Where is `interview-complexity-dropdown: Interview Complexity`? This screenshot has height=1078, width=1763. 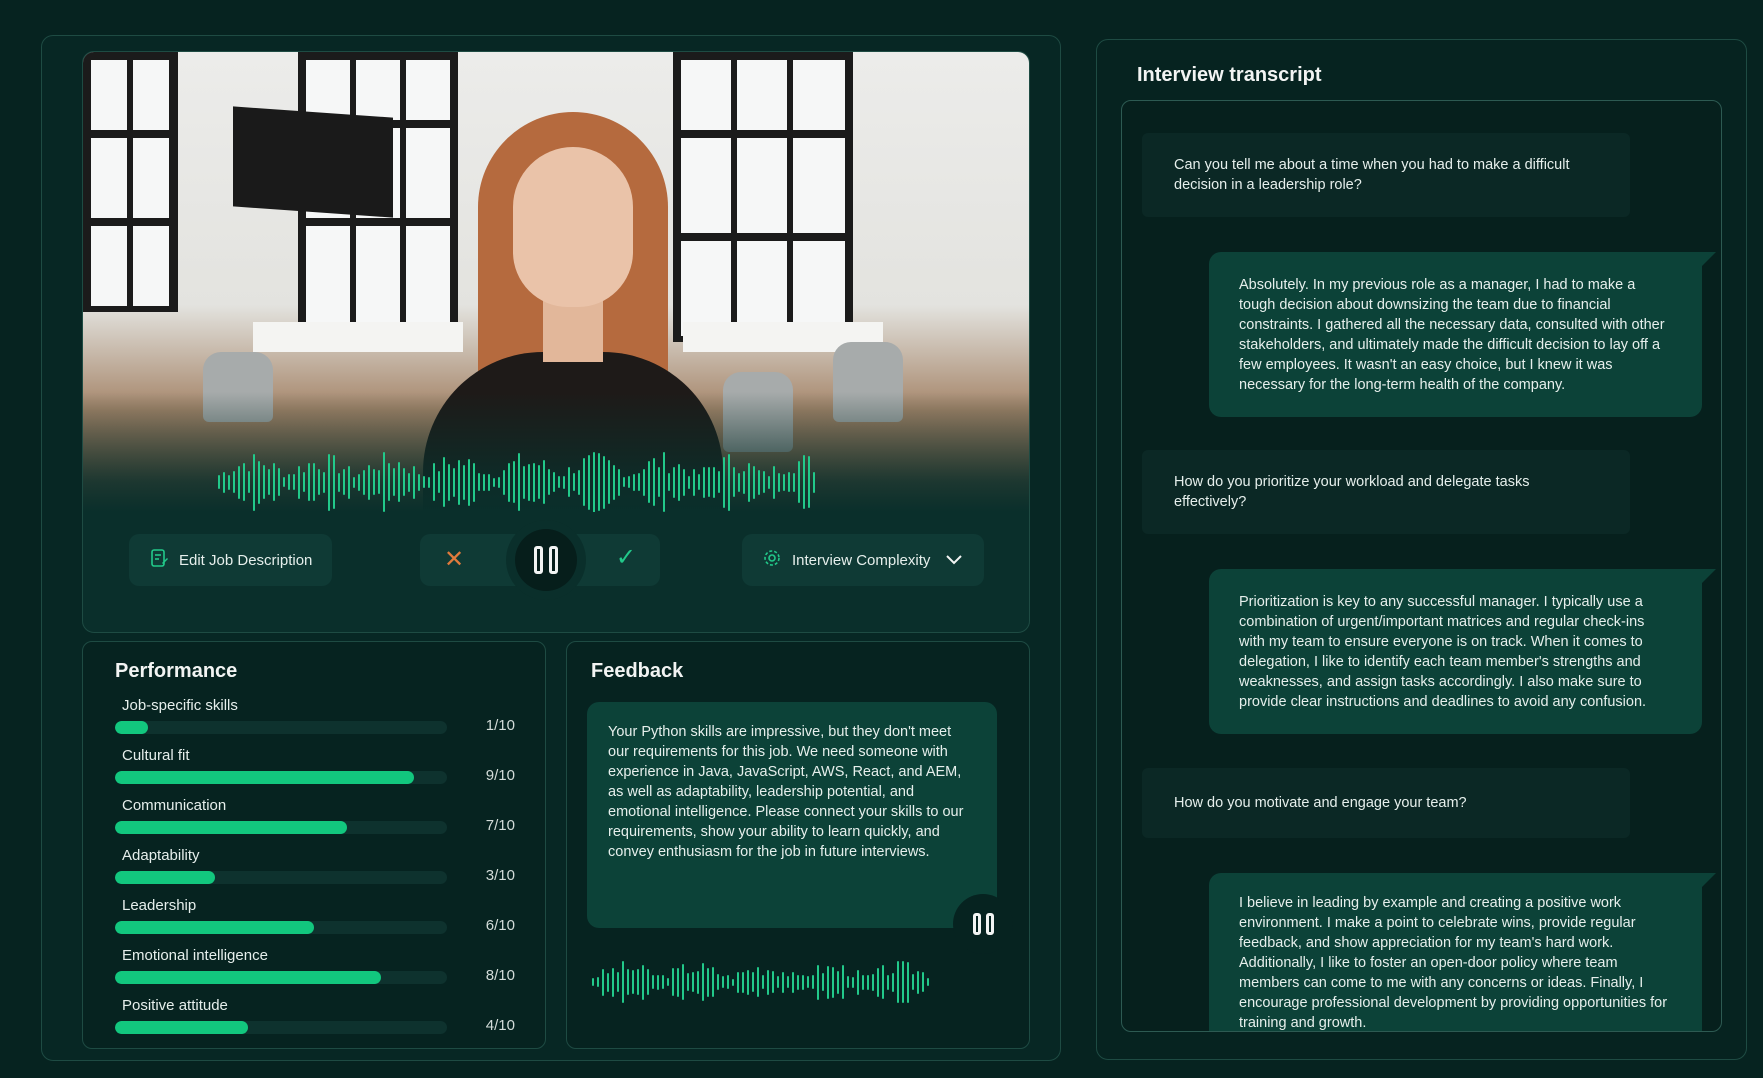
interview-complexity-dropdown: Interview Complexity is located at coordinates (863, 560).